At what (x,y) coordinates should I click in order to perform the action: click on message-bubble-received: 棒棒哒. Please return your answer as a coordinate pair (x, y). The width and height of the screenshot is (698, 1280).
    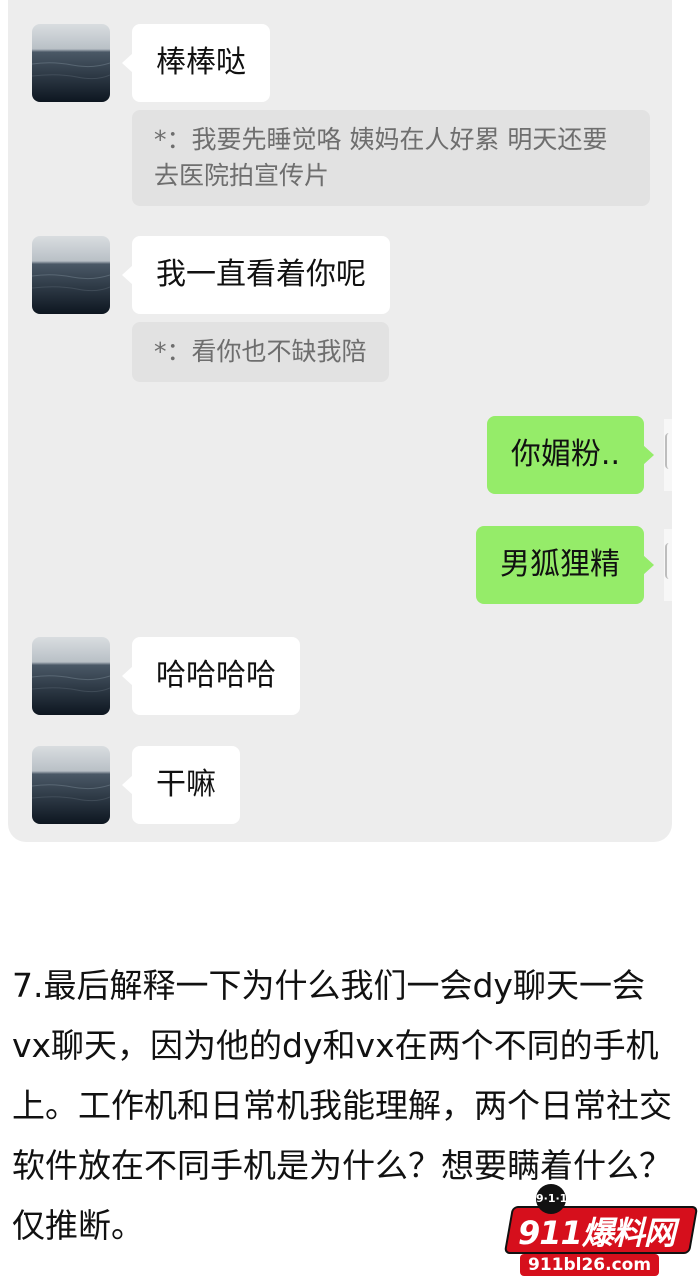
    Looking at the image, I should click on (196, 63).